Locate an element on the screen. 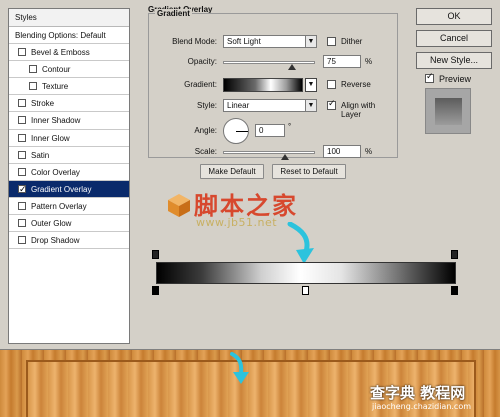 This screenshot has width=500, height=417. gradient-dropdown-button: ▼ is located at coordinates (311, 85).